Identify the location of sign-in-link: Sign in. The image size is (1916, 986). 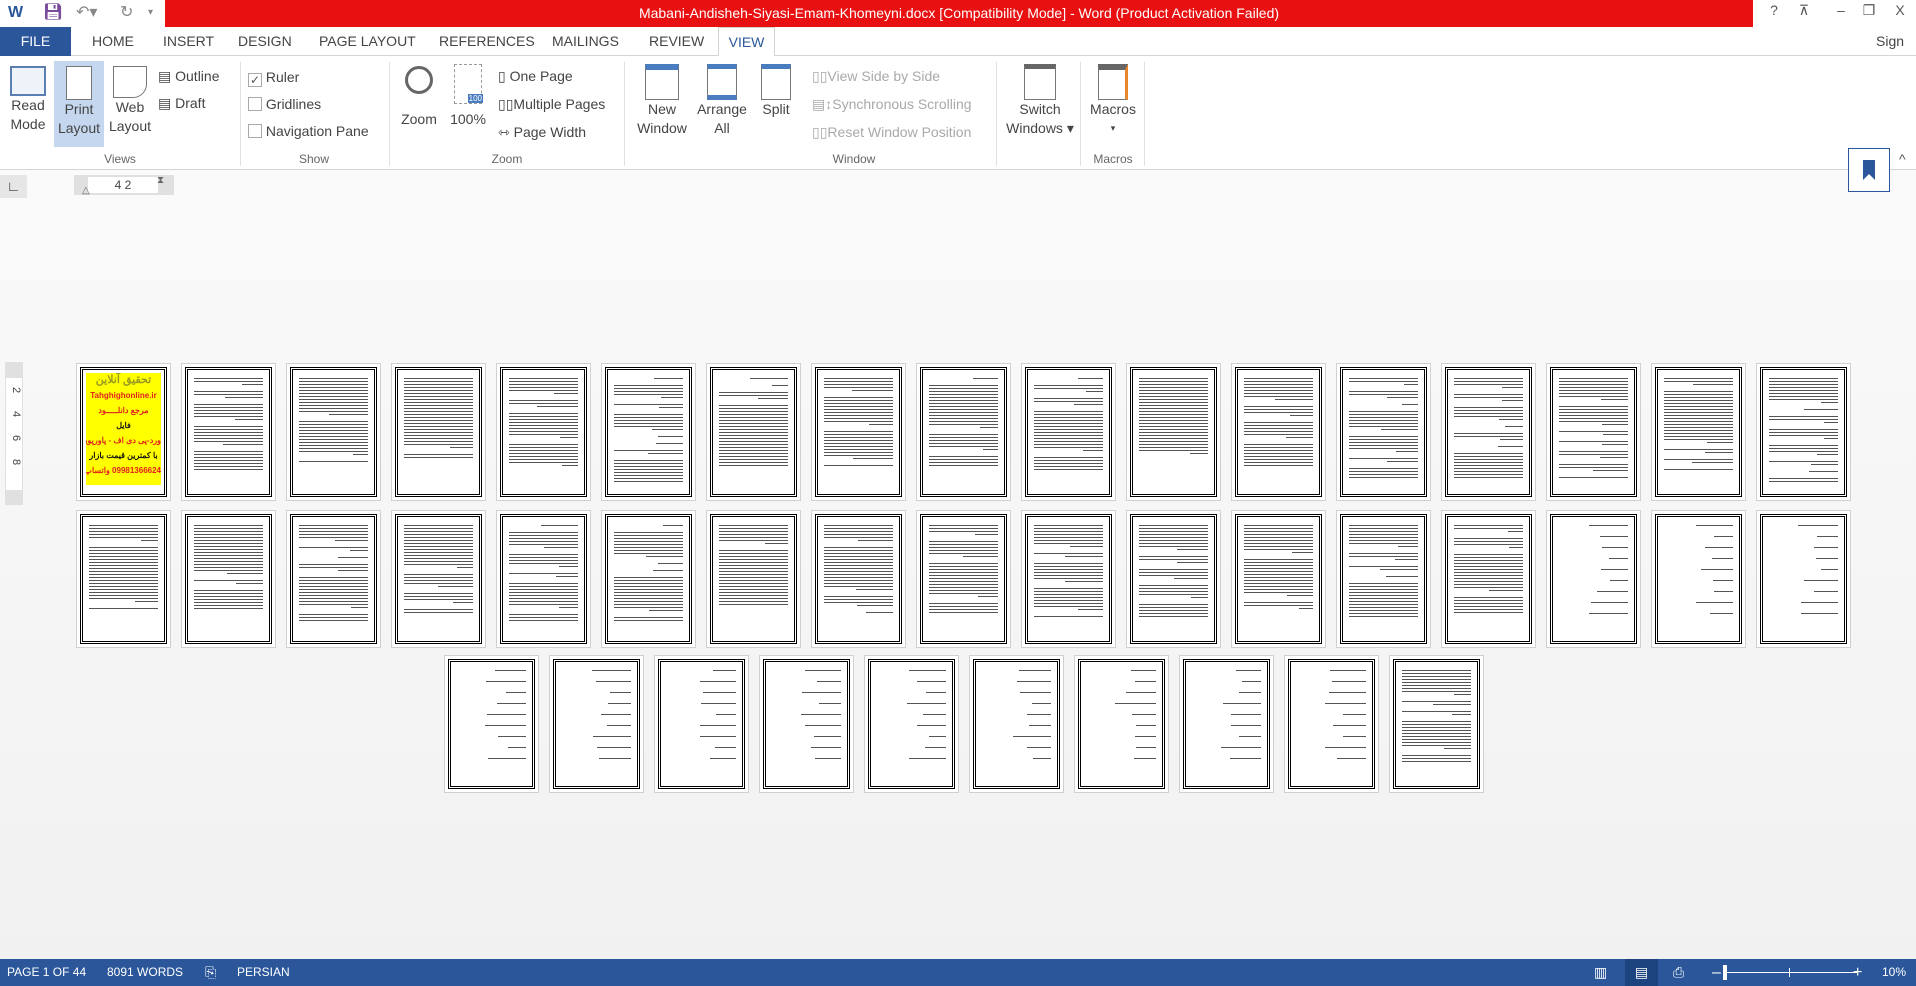
(1896, 52).